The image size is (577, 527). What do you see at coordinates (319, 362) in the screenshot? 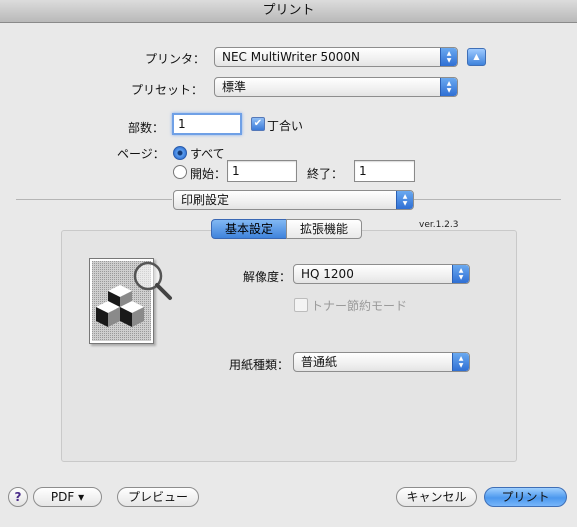
I see `paper-type-popup-value: 普通紙` at bounding box center [319, 362].